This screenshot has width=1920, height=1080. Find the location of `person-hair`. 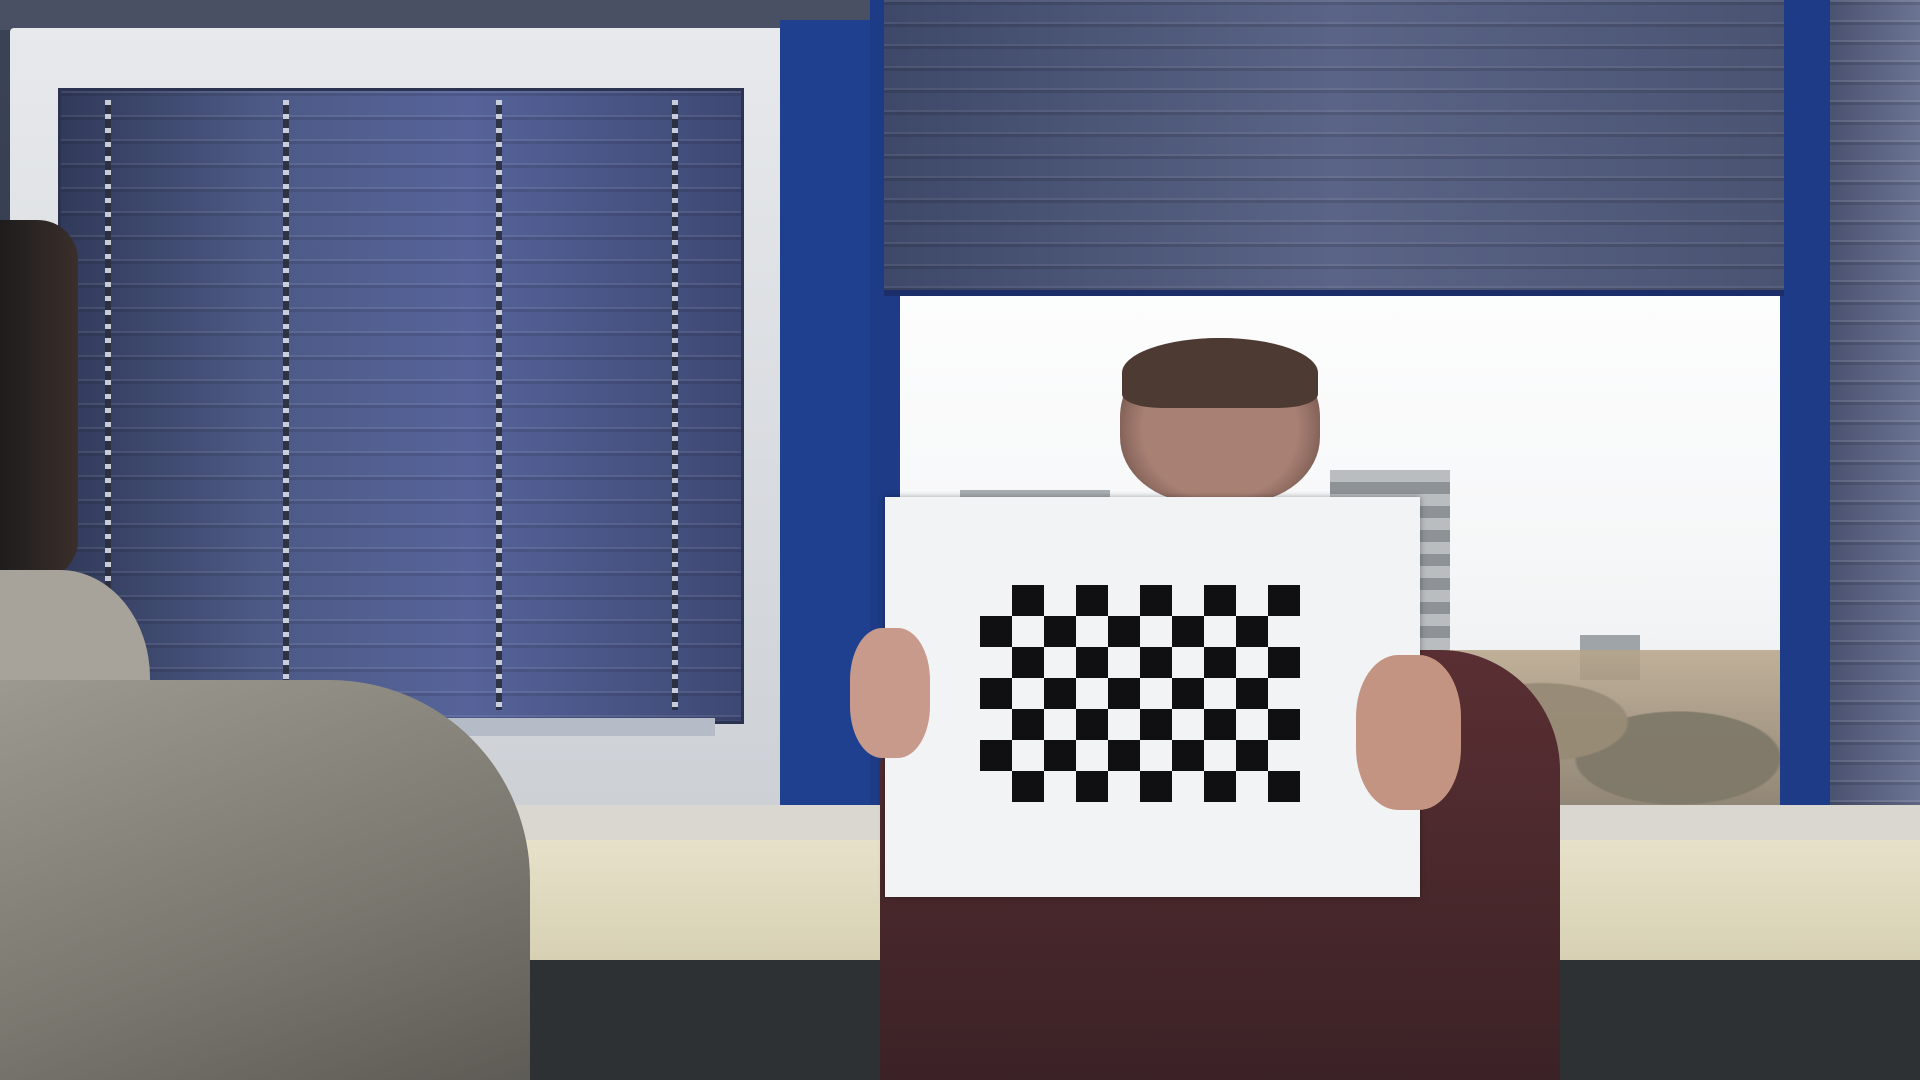

person-hair is located at coordinates (1220, 373).